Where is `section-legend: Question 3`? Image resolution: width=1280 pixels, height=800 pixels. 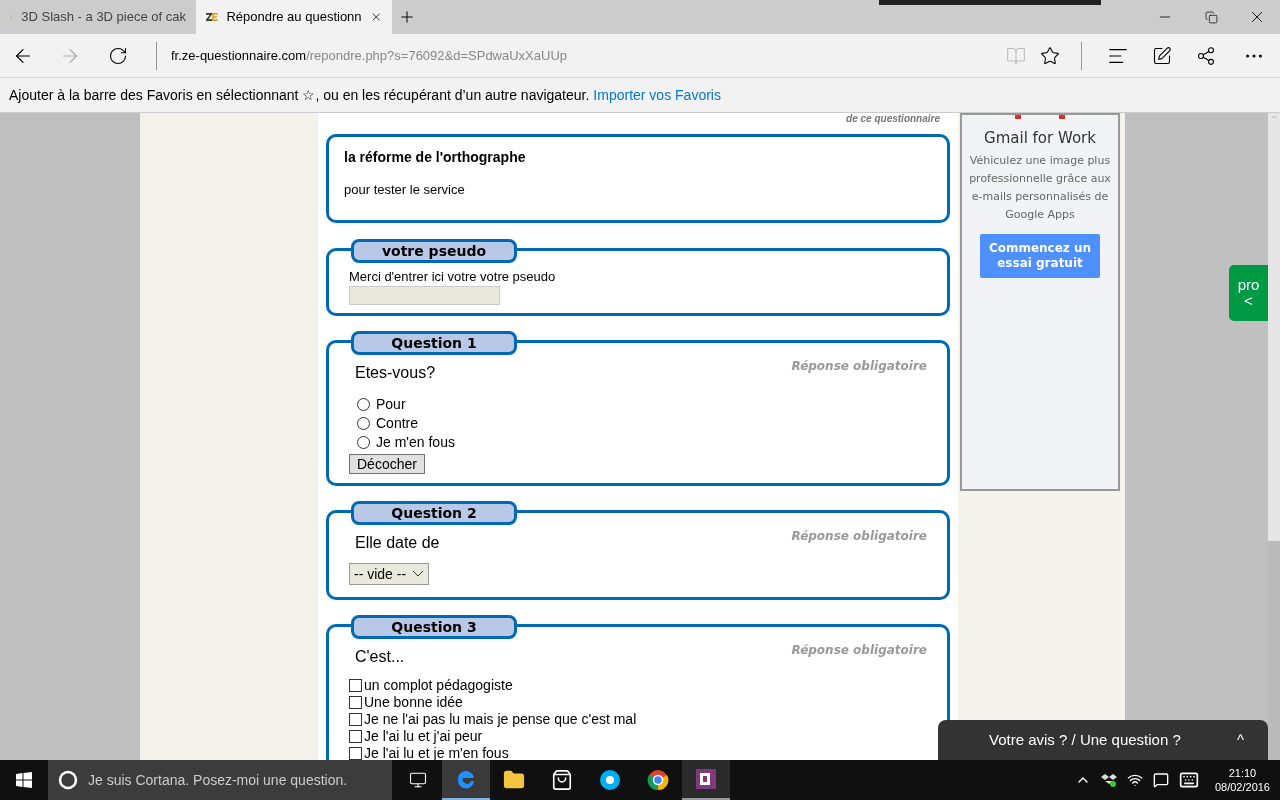
section-legend: Question 3 is located at coordinates (434, 627).